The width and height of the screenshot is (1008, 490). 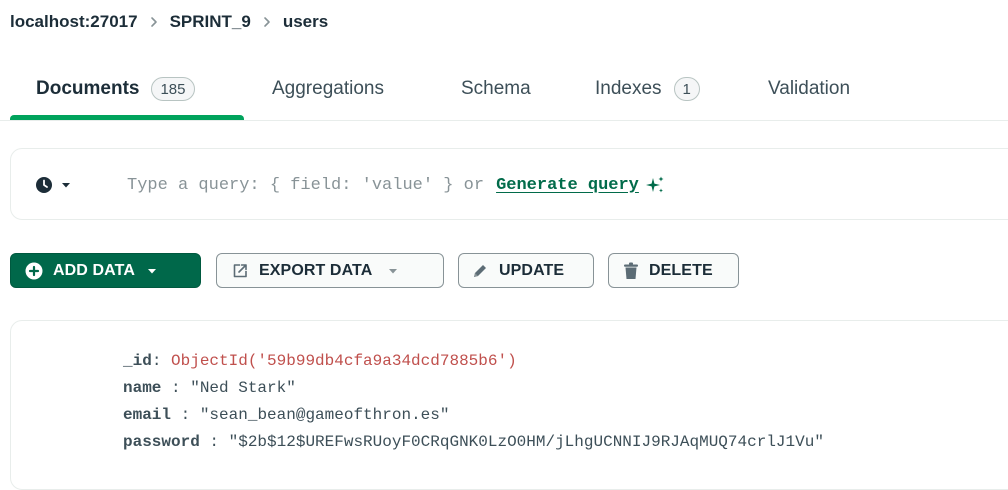 I want to click on document-field-name: name : "Ned Stark", so click(x=209, y=388).